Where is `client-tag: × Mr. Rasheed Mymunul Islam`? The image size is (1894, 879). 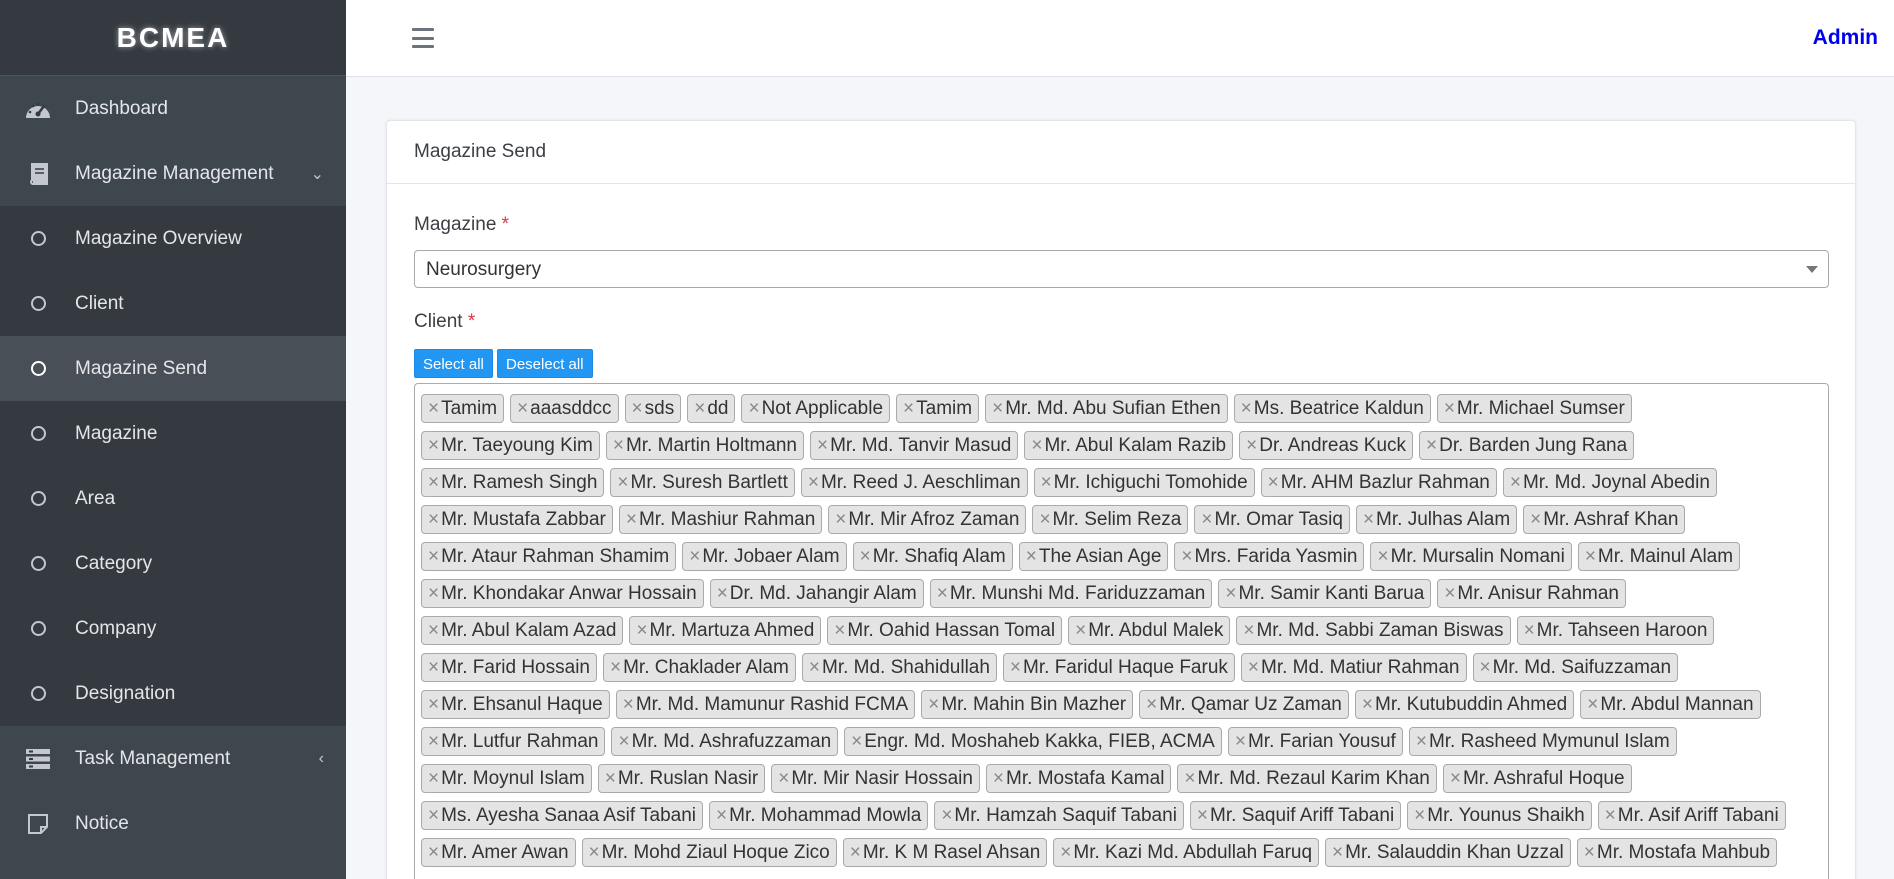 client-tag: × Mr. Rasheed Mymunul Islam is located at coordinates (1542, 741).